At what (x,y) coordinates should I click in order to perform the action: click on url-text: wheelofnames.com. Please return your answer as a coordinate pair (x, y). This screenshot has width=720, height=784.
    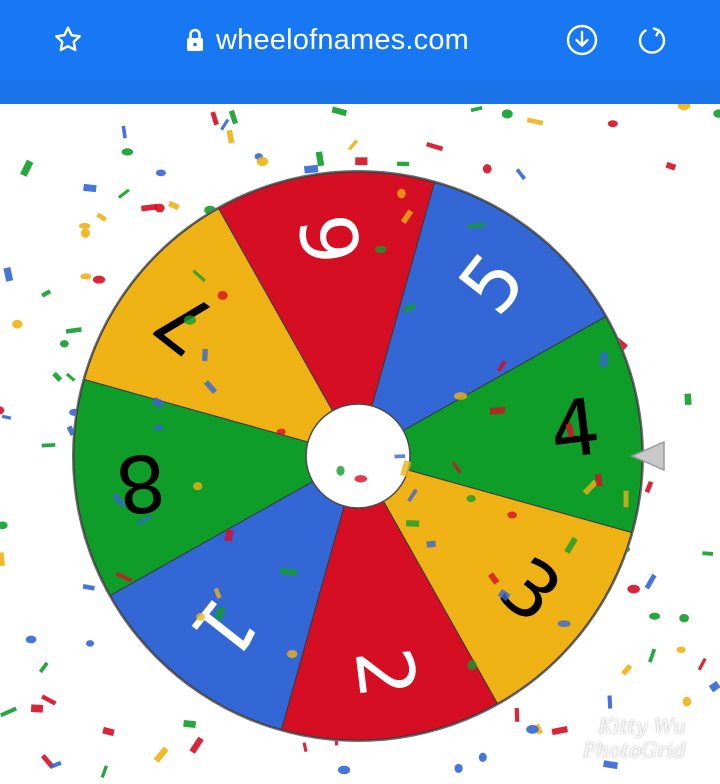
    Looking at the image, I should click on (343, 39).